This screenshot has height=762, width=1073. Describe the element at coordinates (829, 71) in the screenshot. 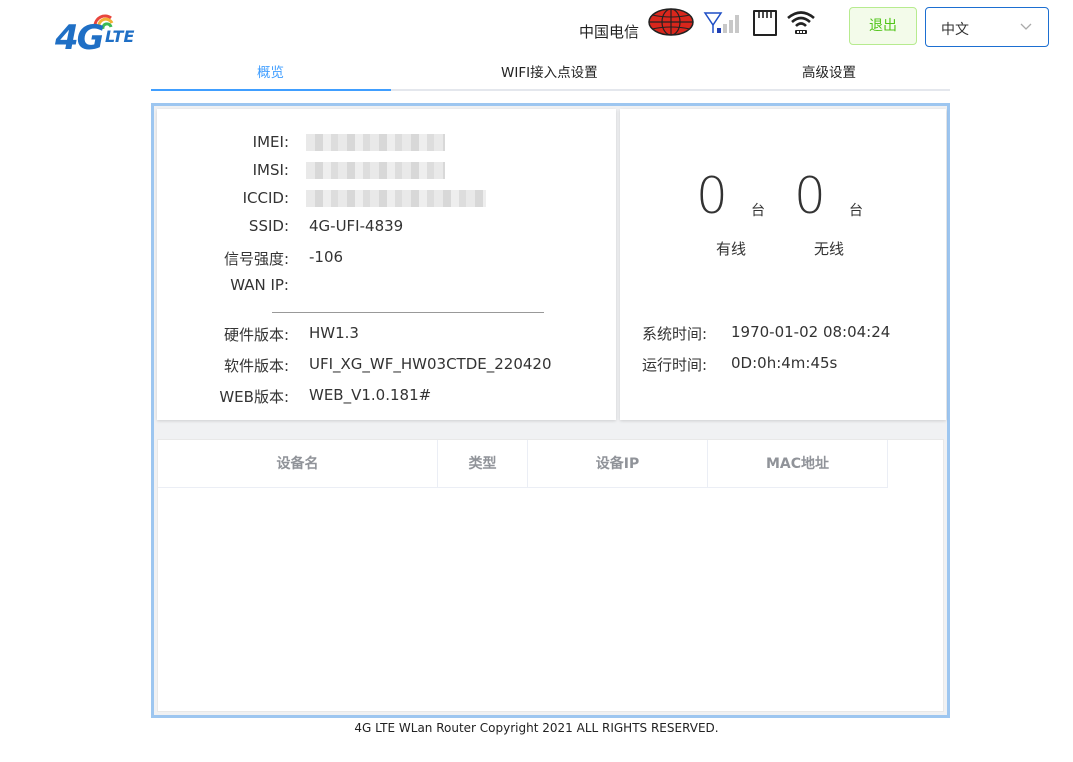

I see `tab-advanced-settings: 高级设置` at that location.